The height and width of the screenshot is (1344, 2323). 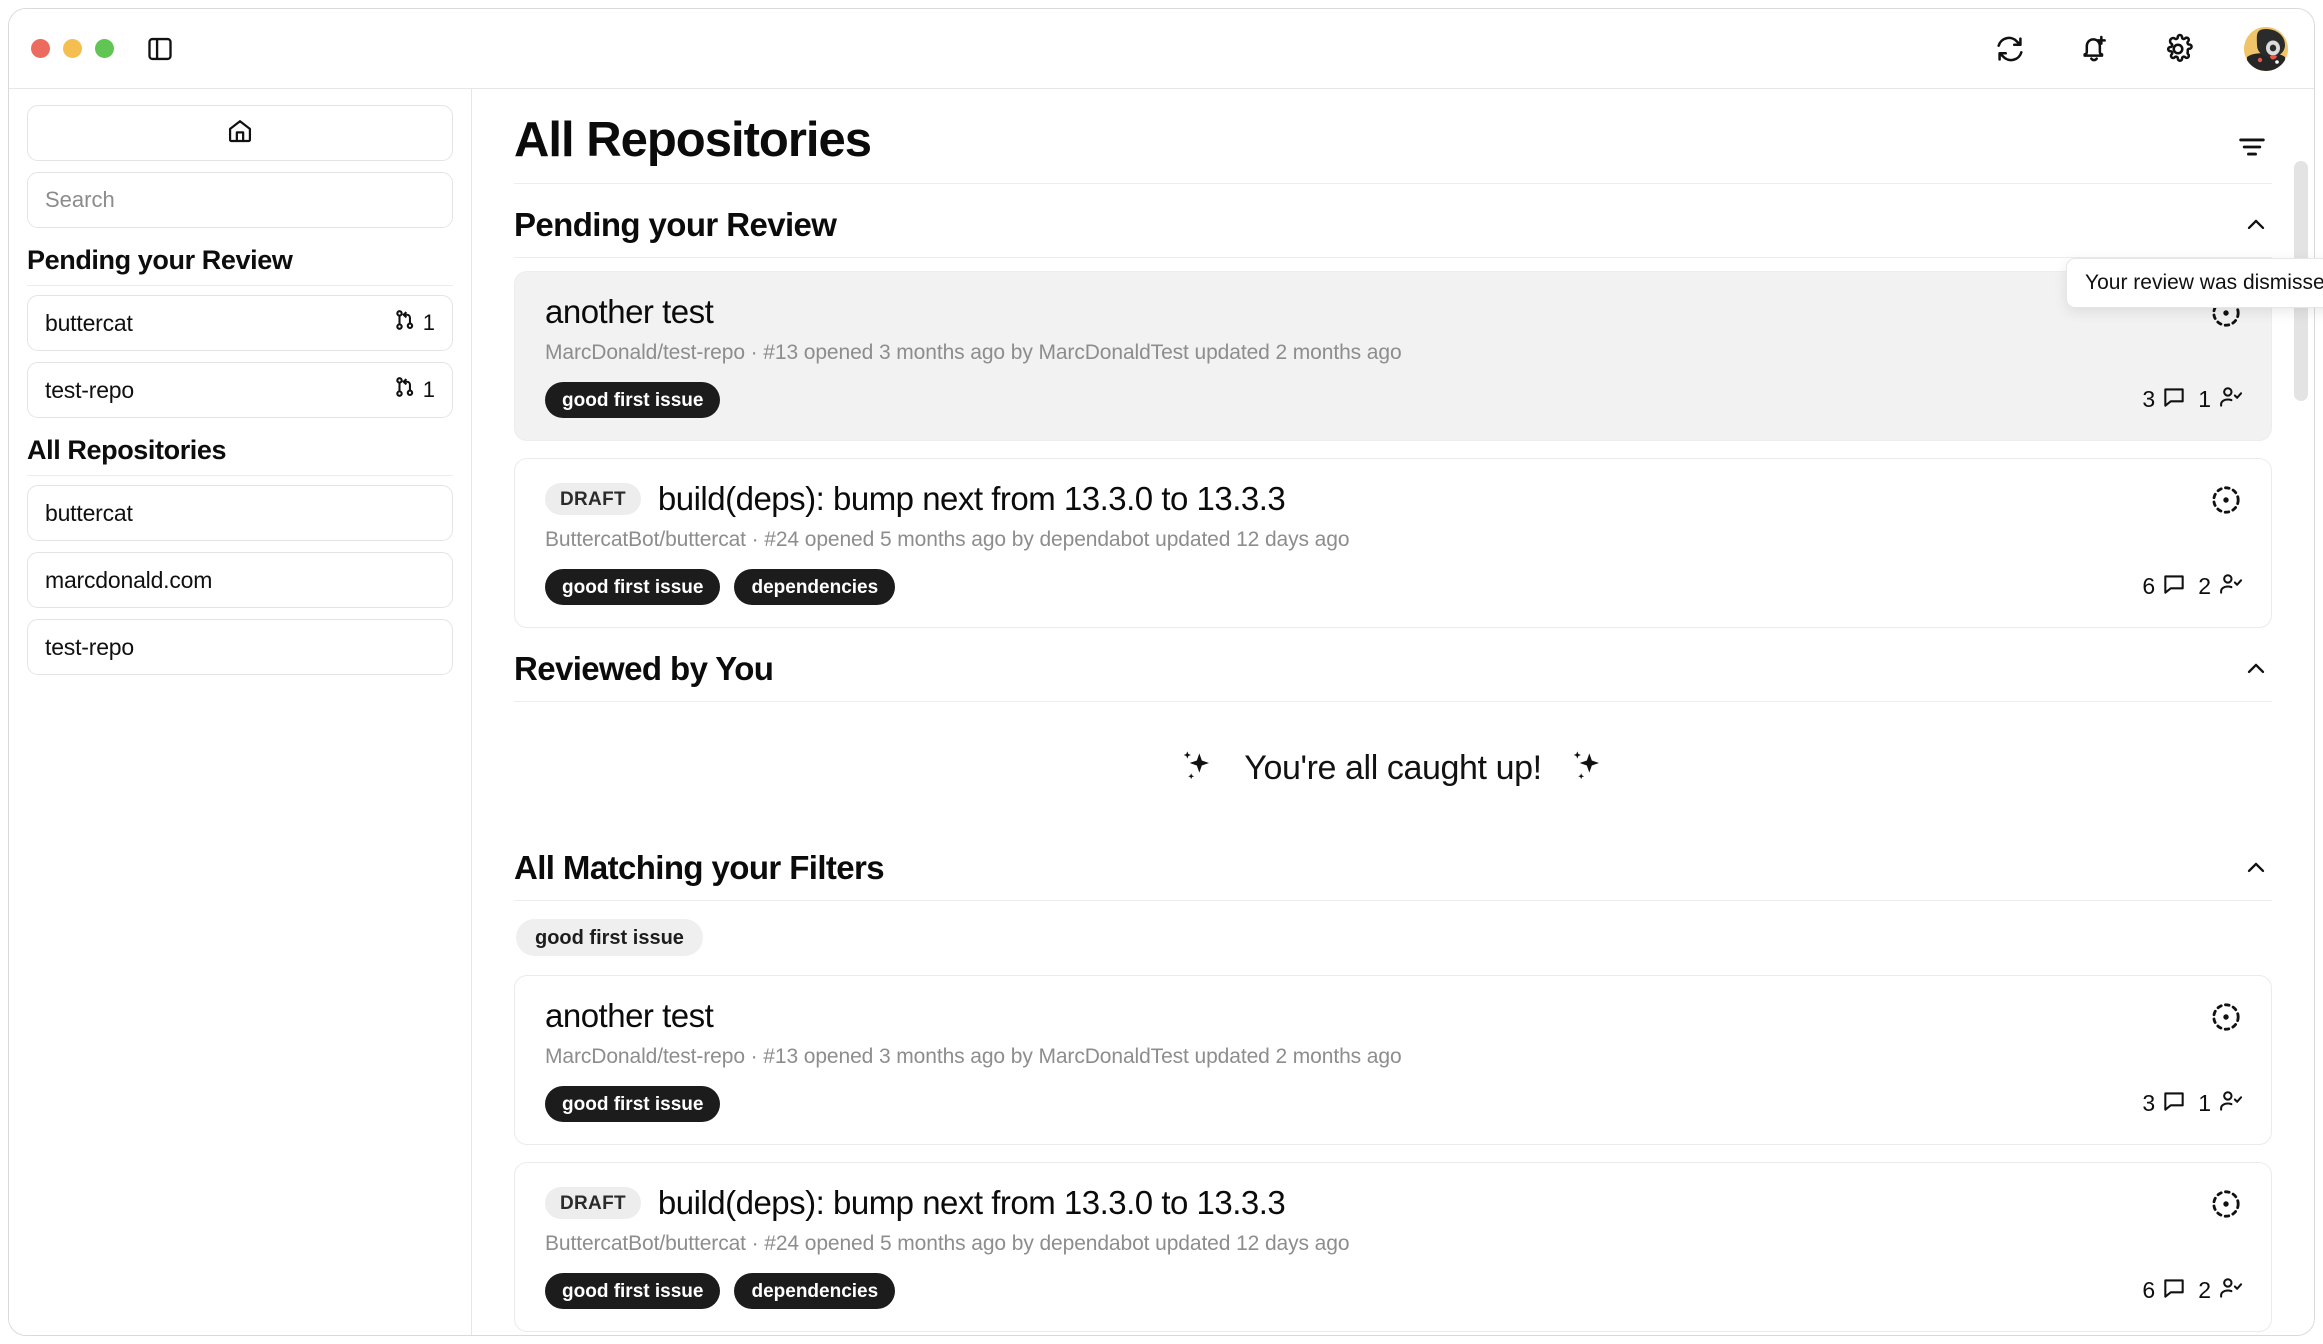 I want to click on sparkle-icon-right, so click(x=1588, y=768).